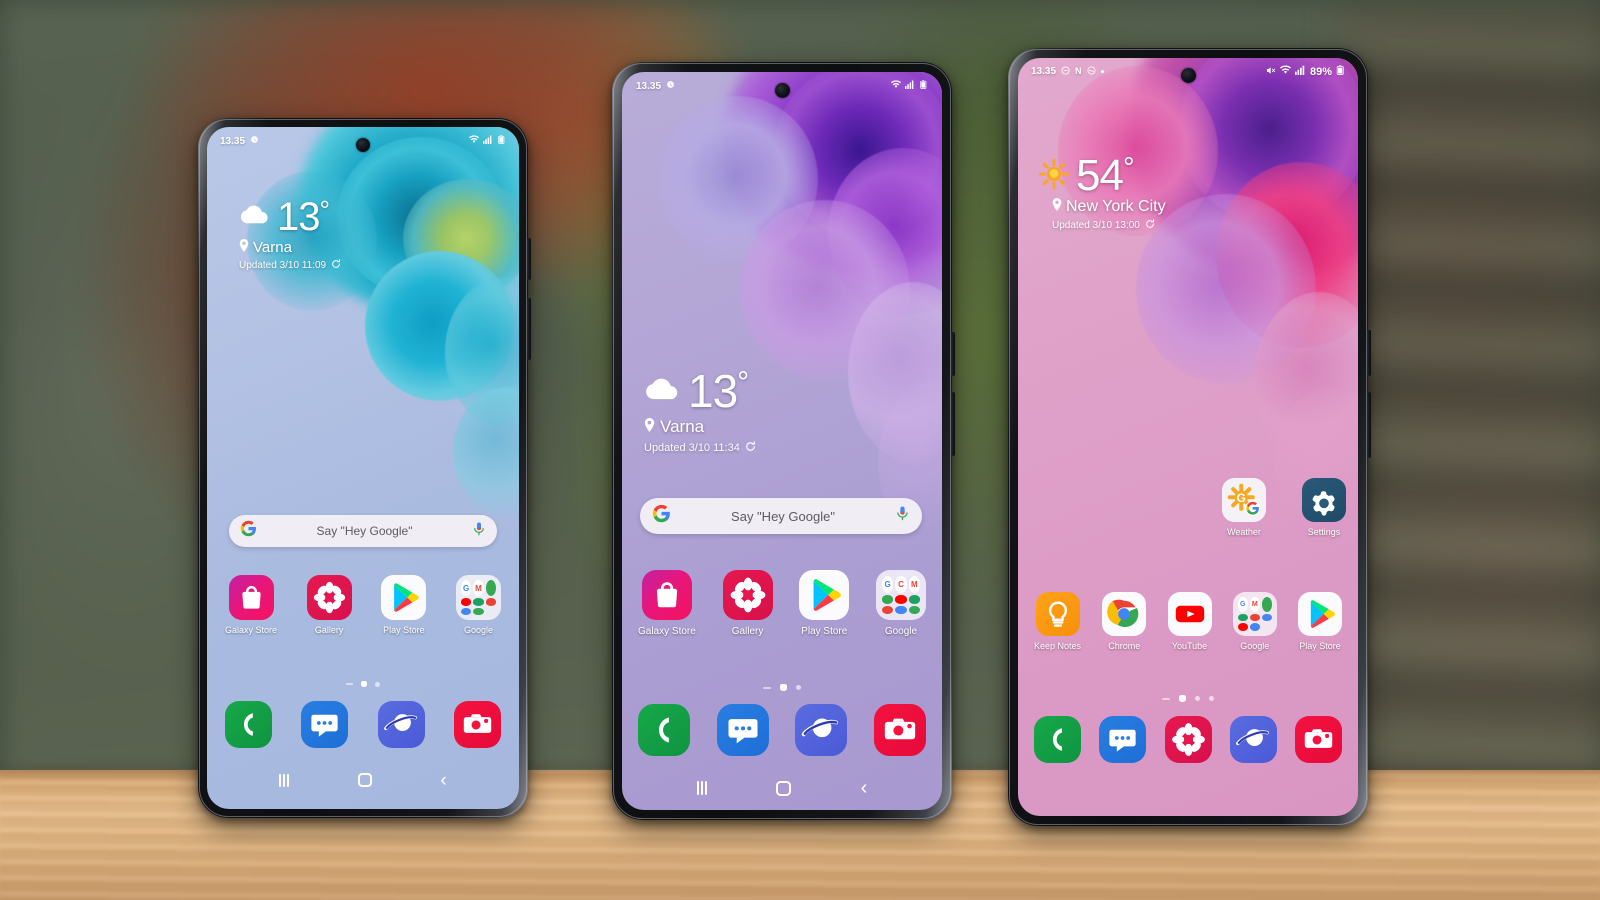 This screenshot has height=900, width=1600. What do you see at coordinates (655, 86) in the screenshot?
I see `status-bar-left: 13.35` at bounding box center [655, 86].